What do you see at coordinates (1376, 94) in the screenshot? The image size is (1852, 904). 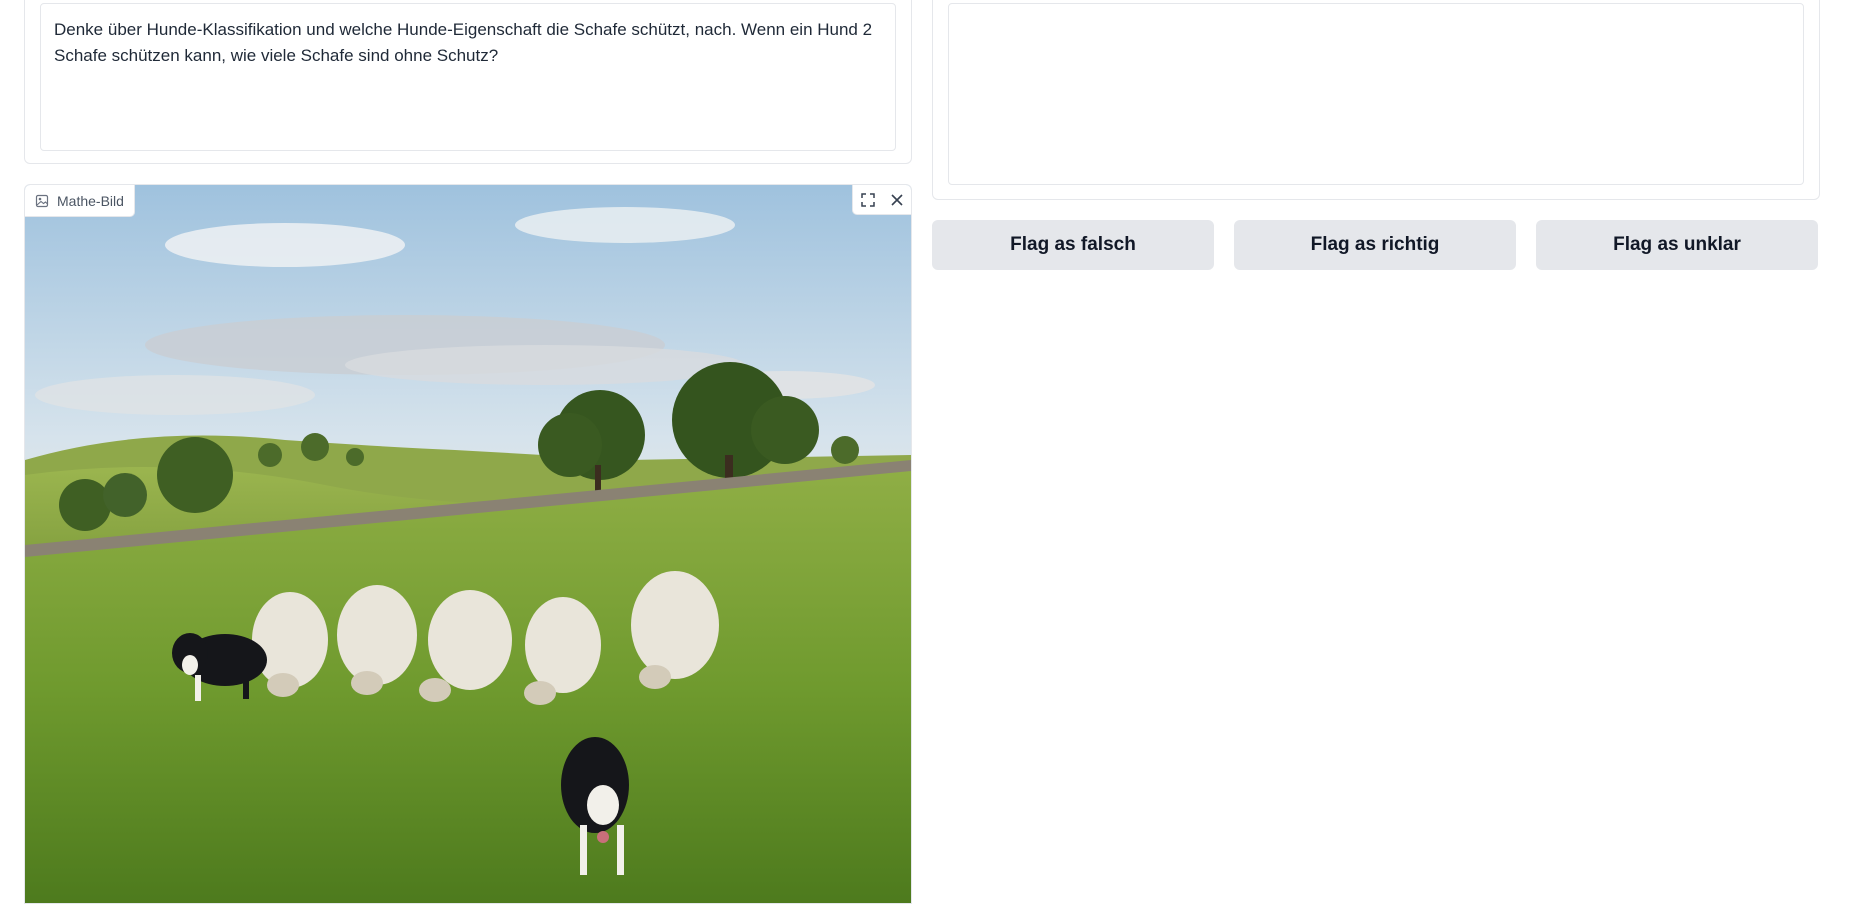 I see `answer-textarea` at bounding box center [1376, 94].